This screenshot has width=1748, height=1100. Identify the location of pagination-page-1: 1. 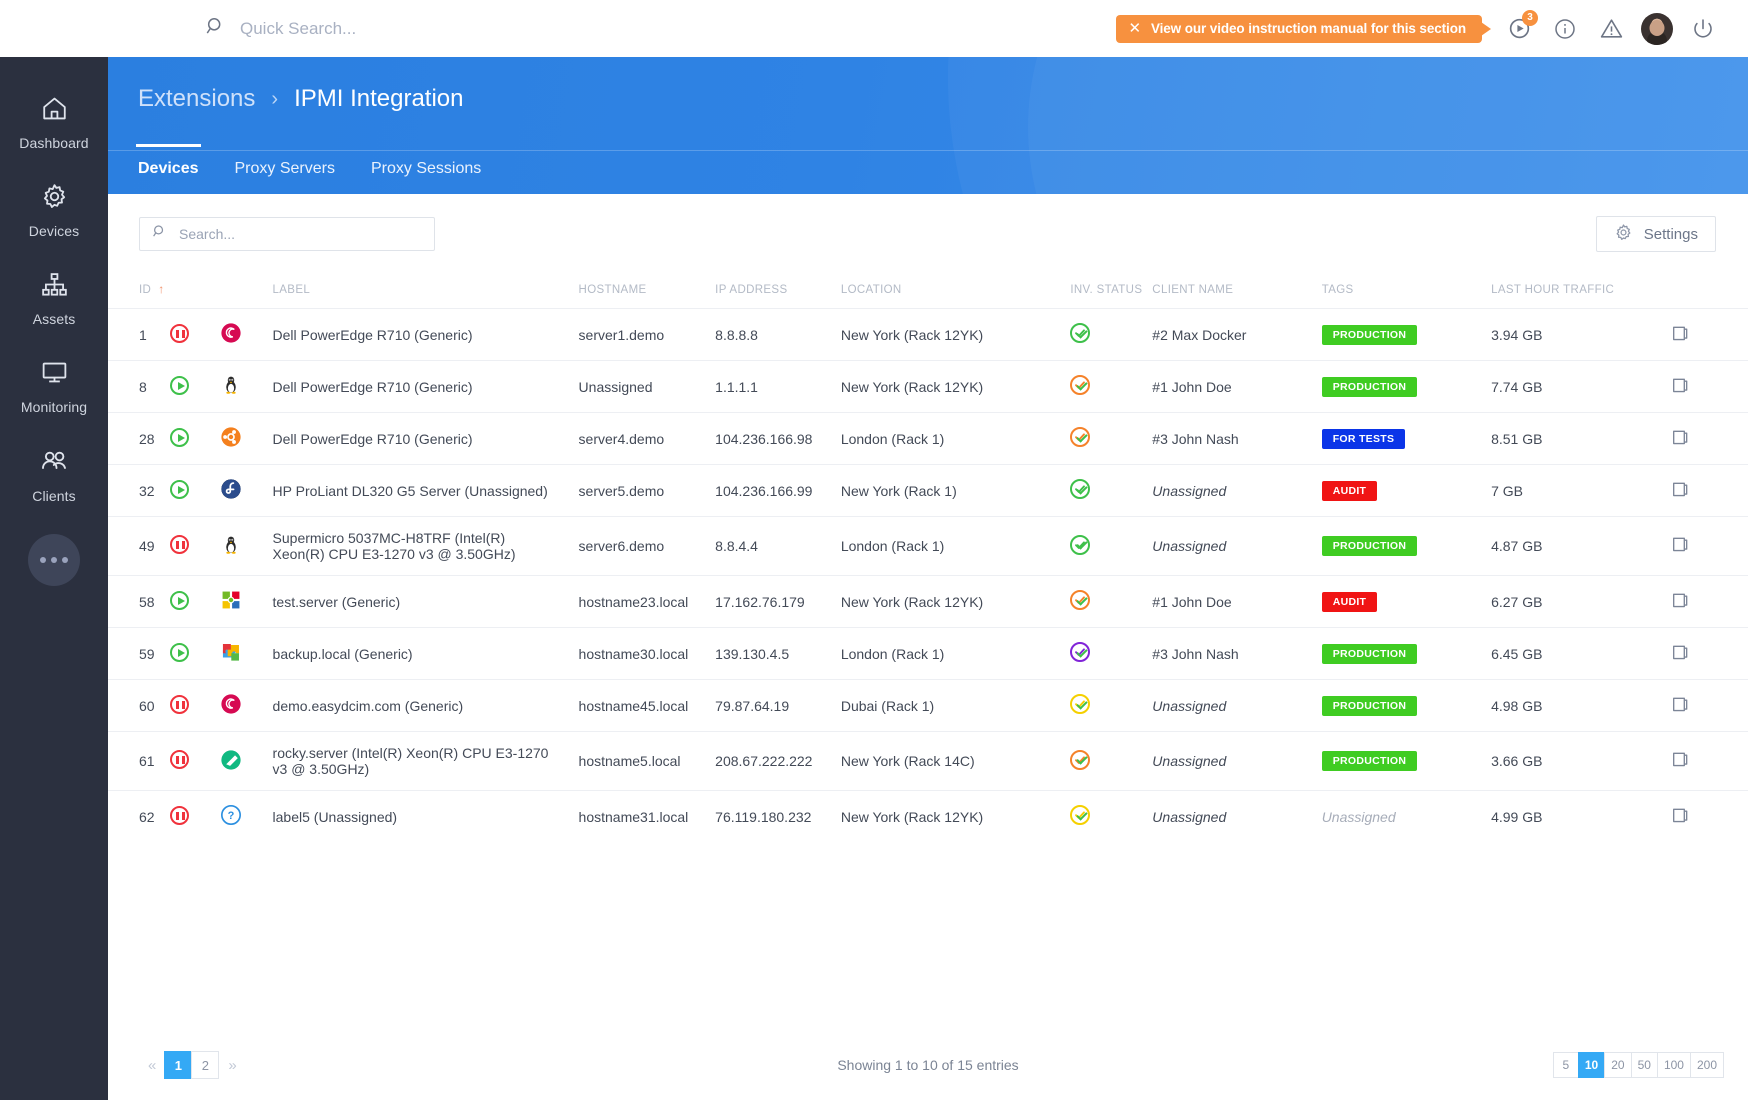
(178, 1065).